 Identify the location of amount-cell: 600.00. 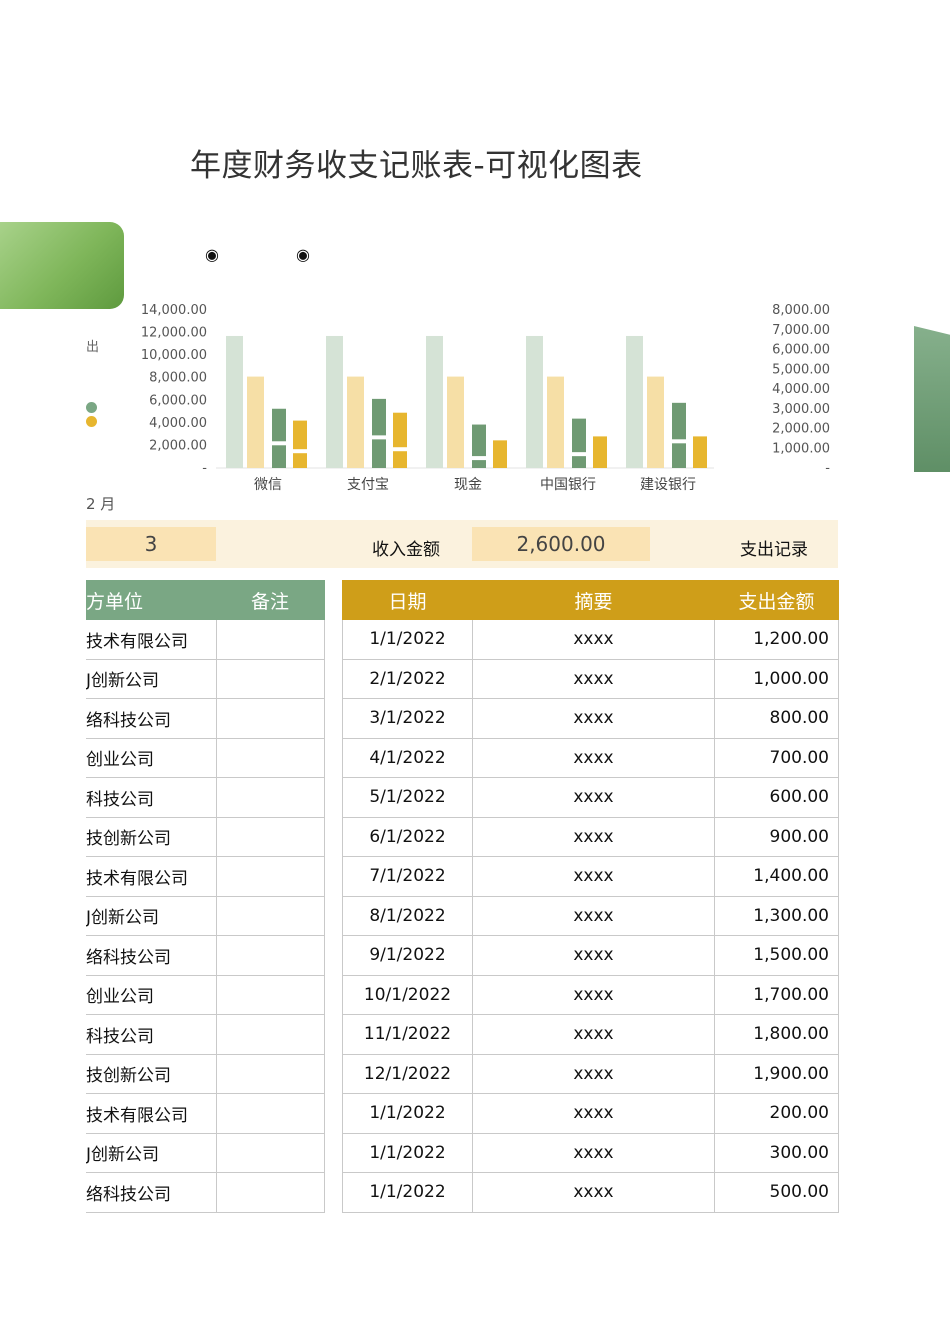
(776, 797).